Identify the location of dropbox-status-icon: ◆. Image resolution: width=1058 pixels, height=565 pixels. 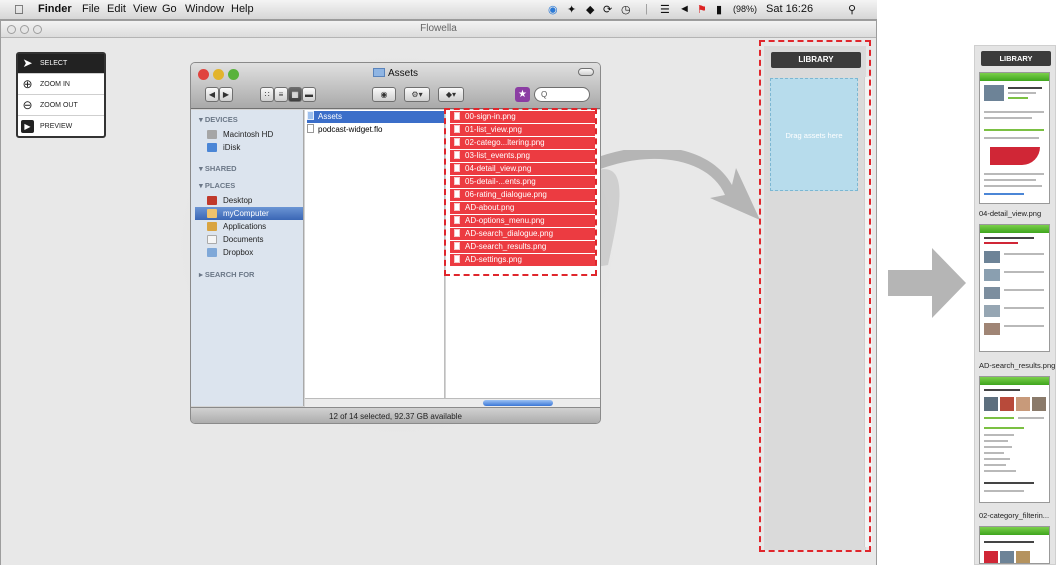
(590, 9).